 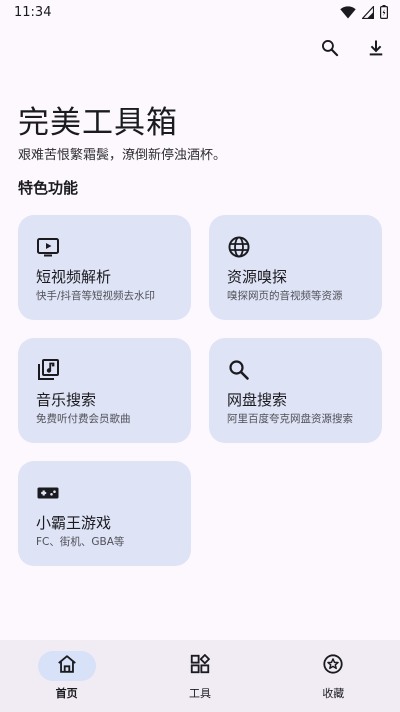 I want to click on status-time: 11:34, so click(x=33, y=12).